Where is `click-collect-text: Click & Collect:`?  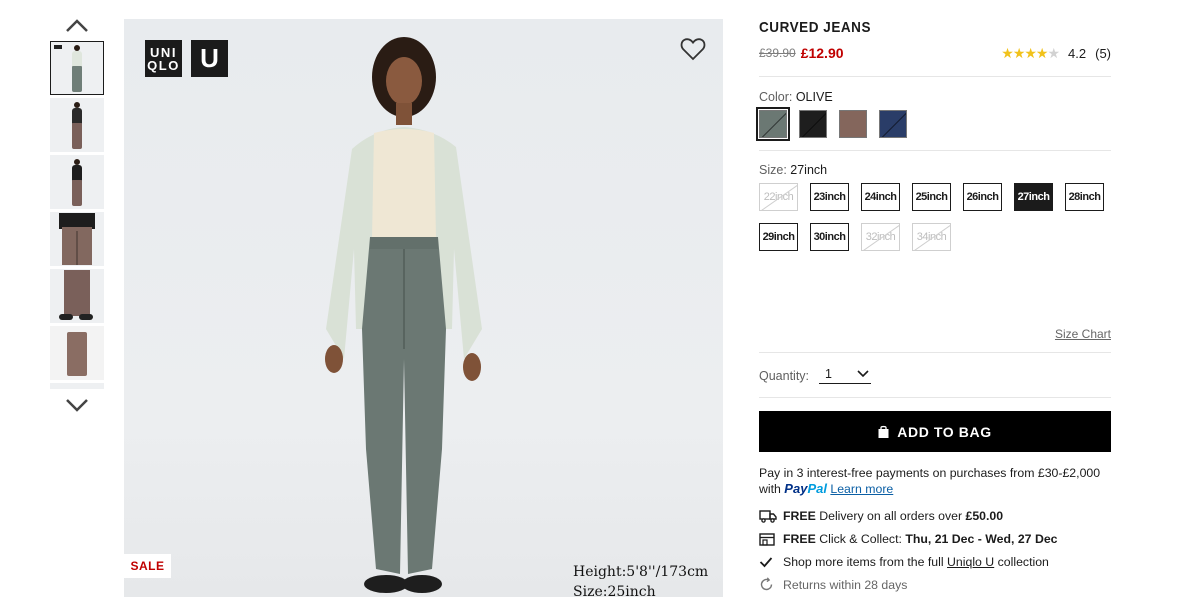
click-collect-text: Click & Collect: is located at coordinates (860, 538).